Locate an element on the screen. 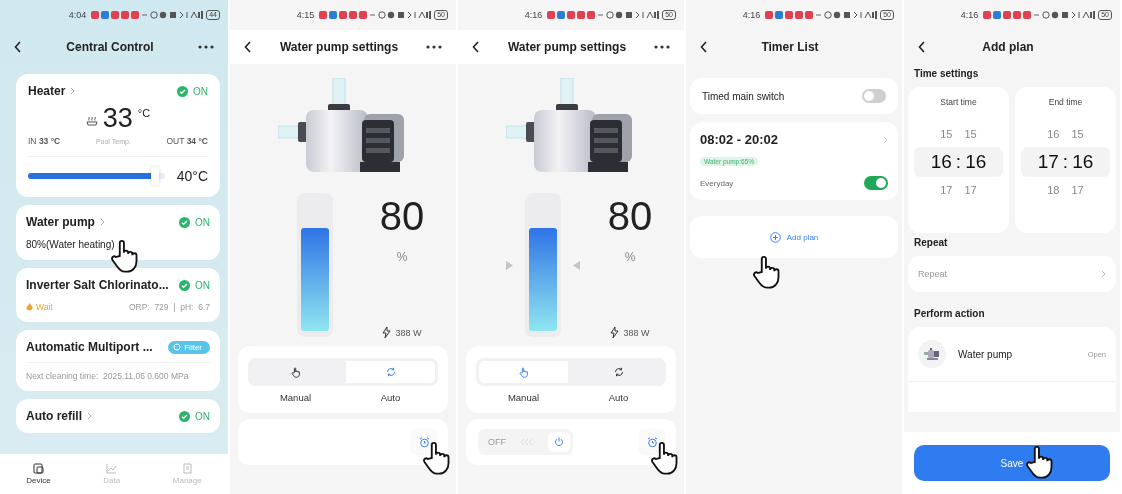  device-card: Automatic Multiport ... Filter Next cleaning time: 2025.11.06 0.600 MPa is located at coordinates (118, 360).